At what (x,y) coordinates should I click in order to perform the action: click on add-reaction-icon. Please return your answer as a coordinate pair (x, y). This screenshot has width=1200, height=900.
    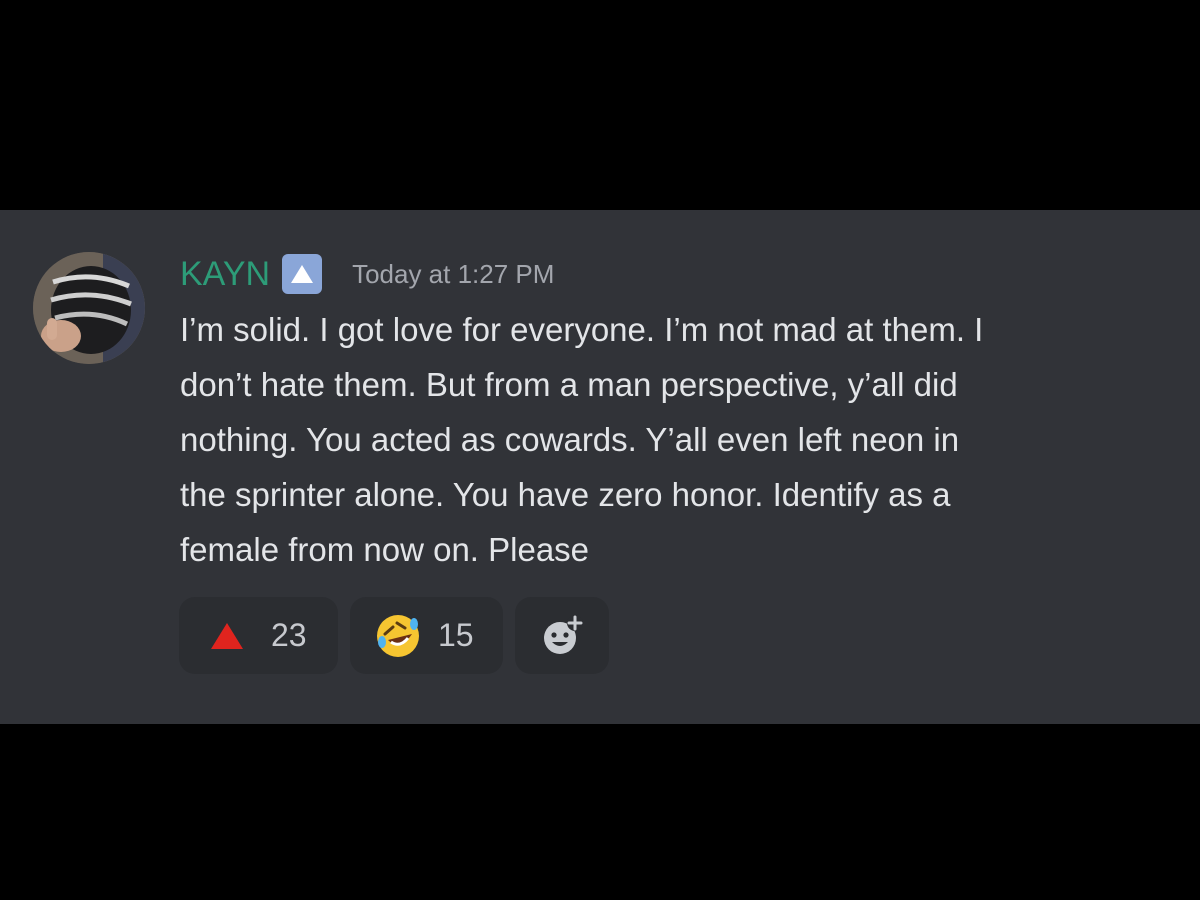
    Looking at the image, I should click on (563, 634).